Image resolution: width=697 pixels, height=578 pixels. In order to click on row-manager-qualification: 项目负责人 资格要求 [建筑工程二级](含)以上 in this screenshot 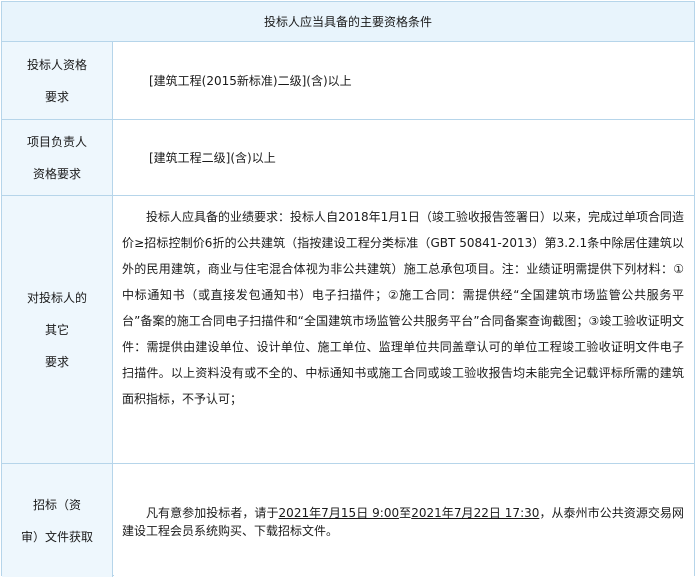, I will do `click(348, 158)`.